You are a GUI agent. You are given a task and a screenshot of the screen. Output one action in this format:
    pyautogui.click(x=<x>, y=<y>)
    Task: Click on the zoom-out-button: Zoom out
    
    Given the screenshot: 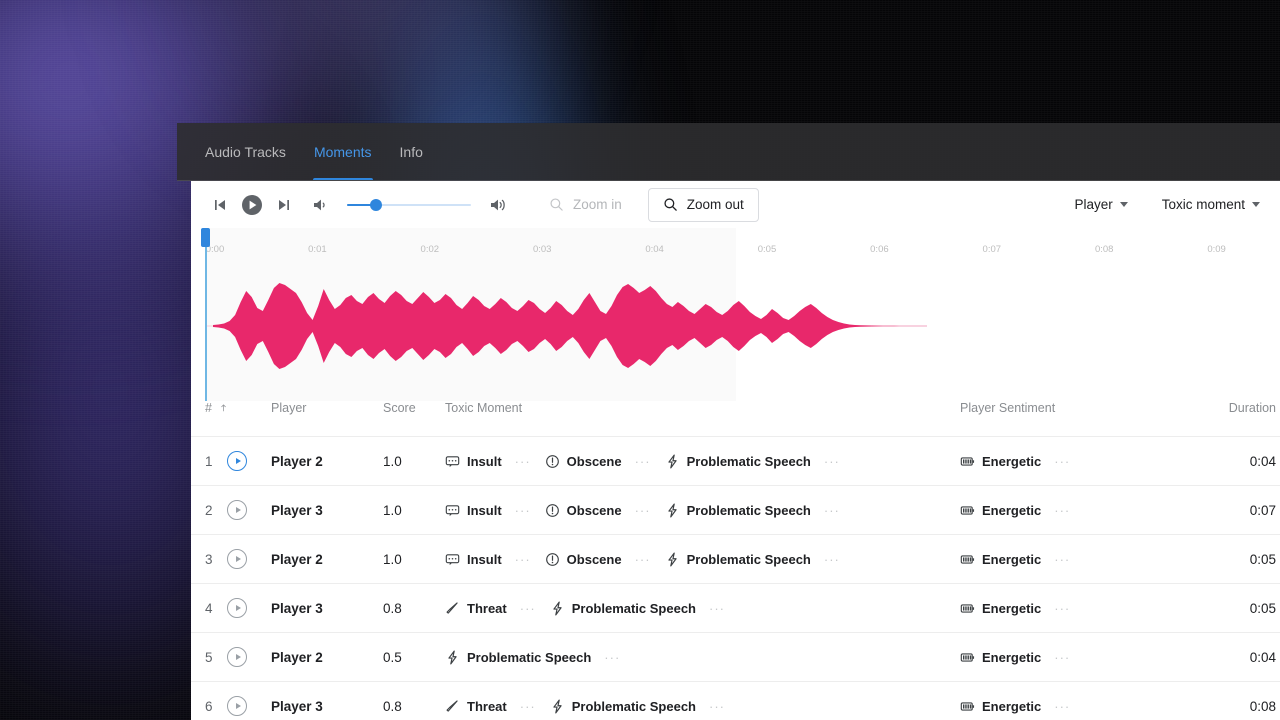 What is the action you would take?
    pyautogui.click(x=703, y=204)
    